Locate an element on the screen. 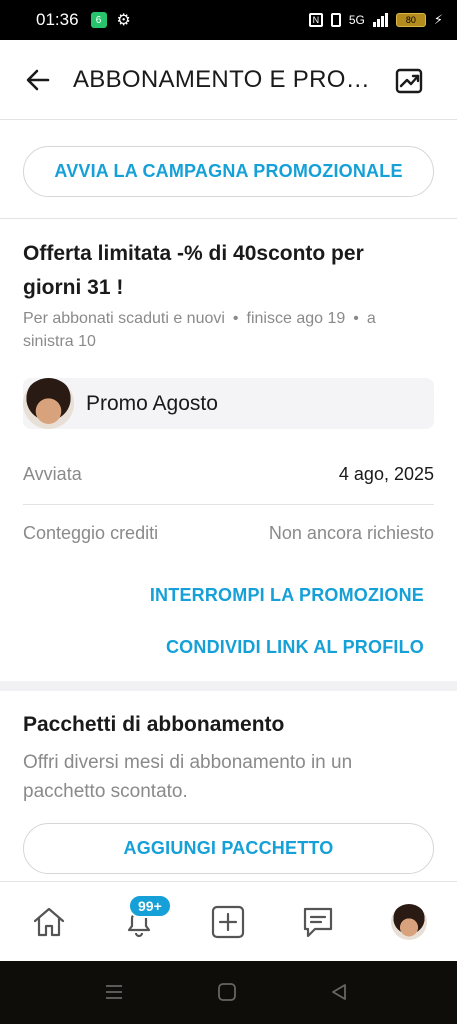 The image size is (457, 1024). home-button-icon is located at coordinates (227, 992).